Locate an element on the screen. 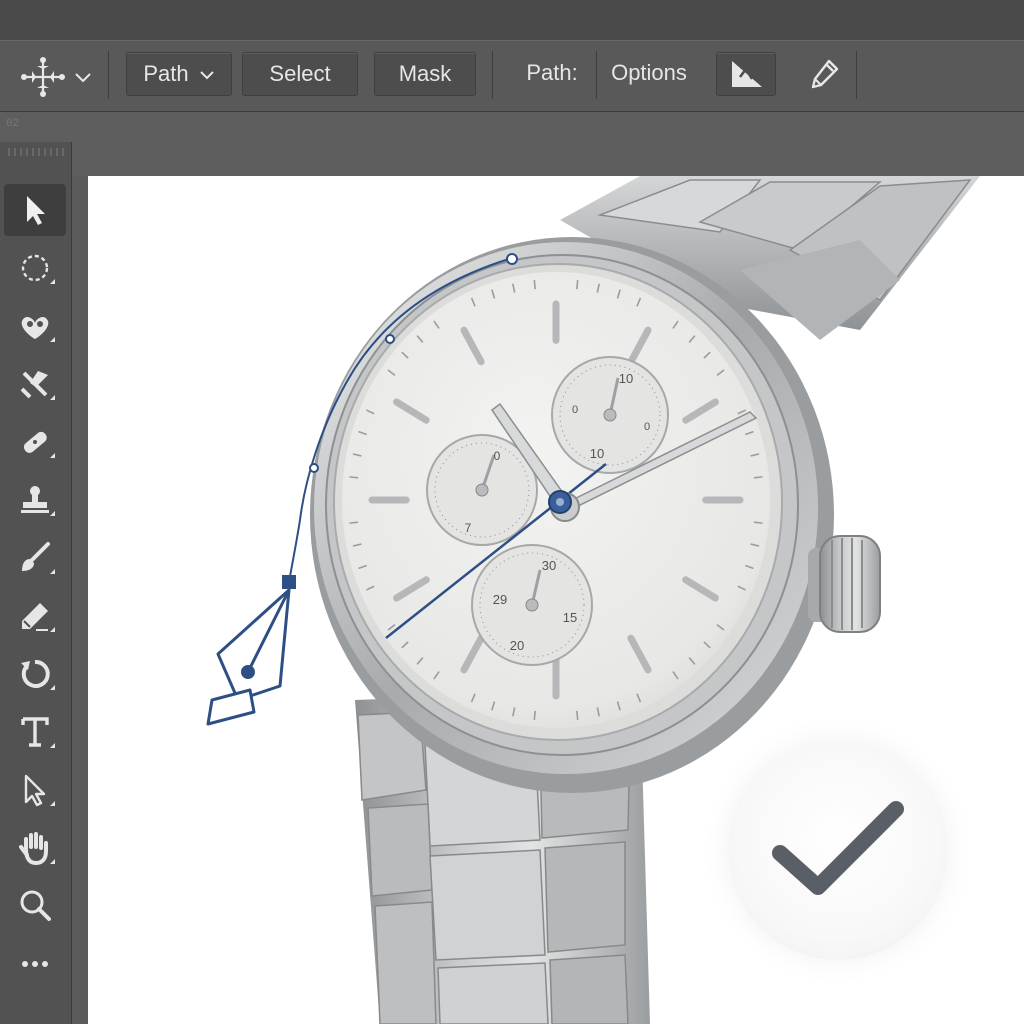 This screenshot has width=1024, height=1024. options-bar: Path Select Mask Path: Options is located at coordinates (512, 76).